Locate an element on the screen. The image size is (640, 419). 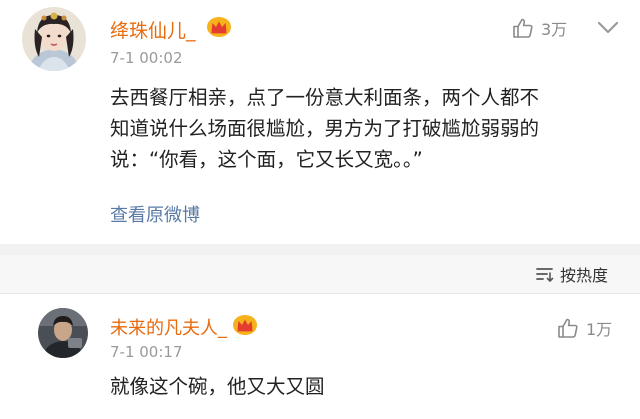
timestamp: 7-1 00:17 is located at coordinates (146, 352).